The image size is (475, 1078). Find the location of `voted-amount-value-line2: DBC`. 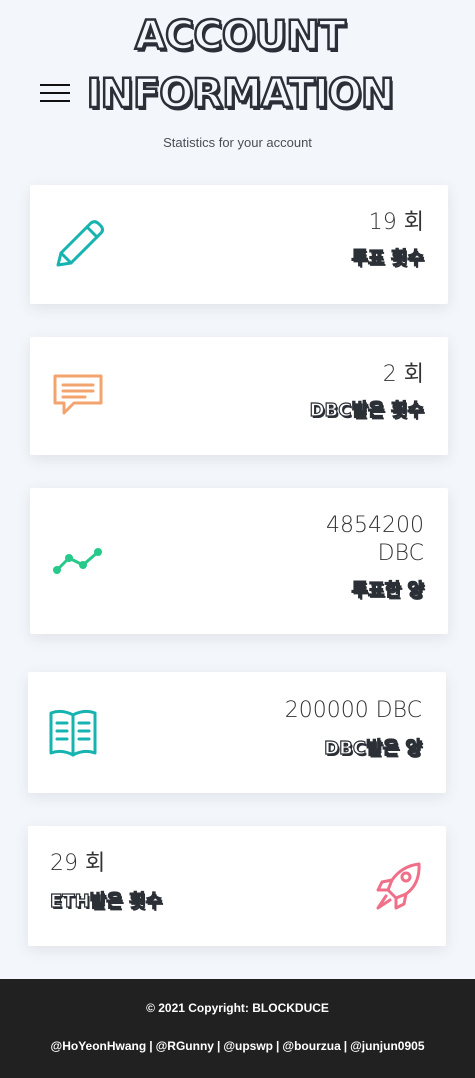

voted-amount-value-line2: DBC is located at coordinates (400, 553).